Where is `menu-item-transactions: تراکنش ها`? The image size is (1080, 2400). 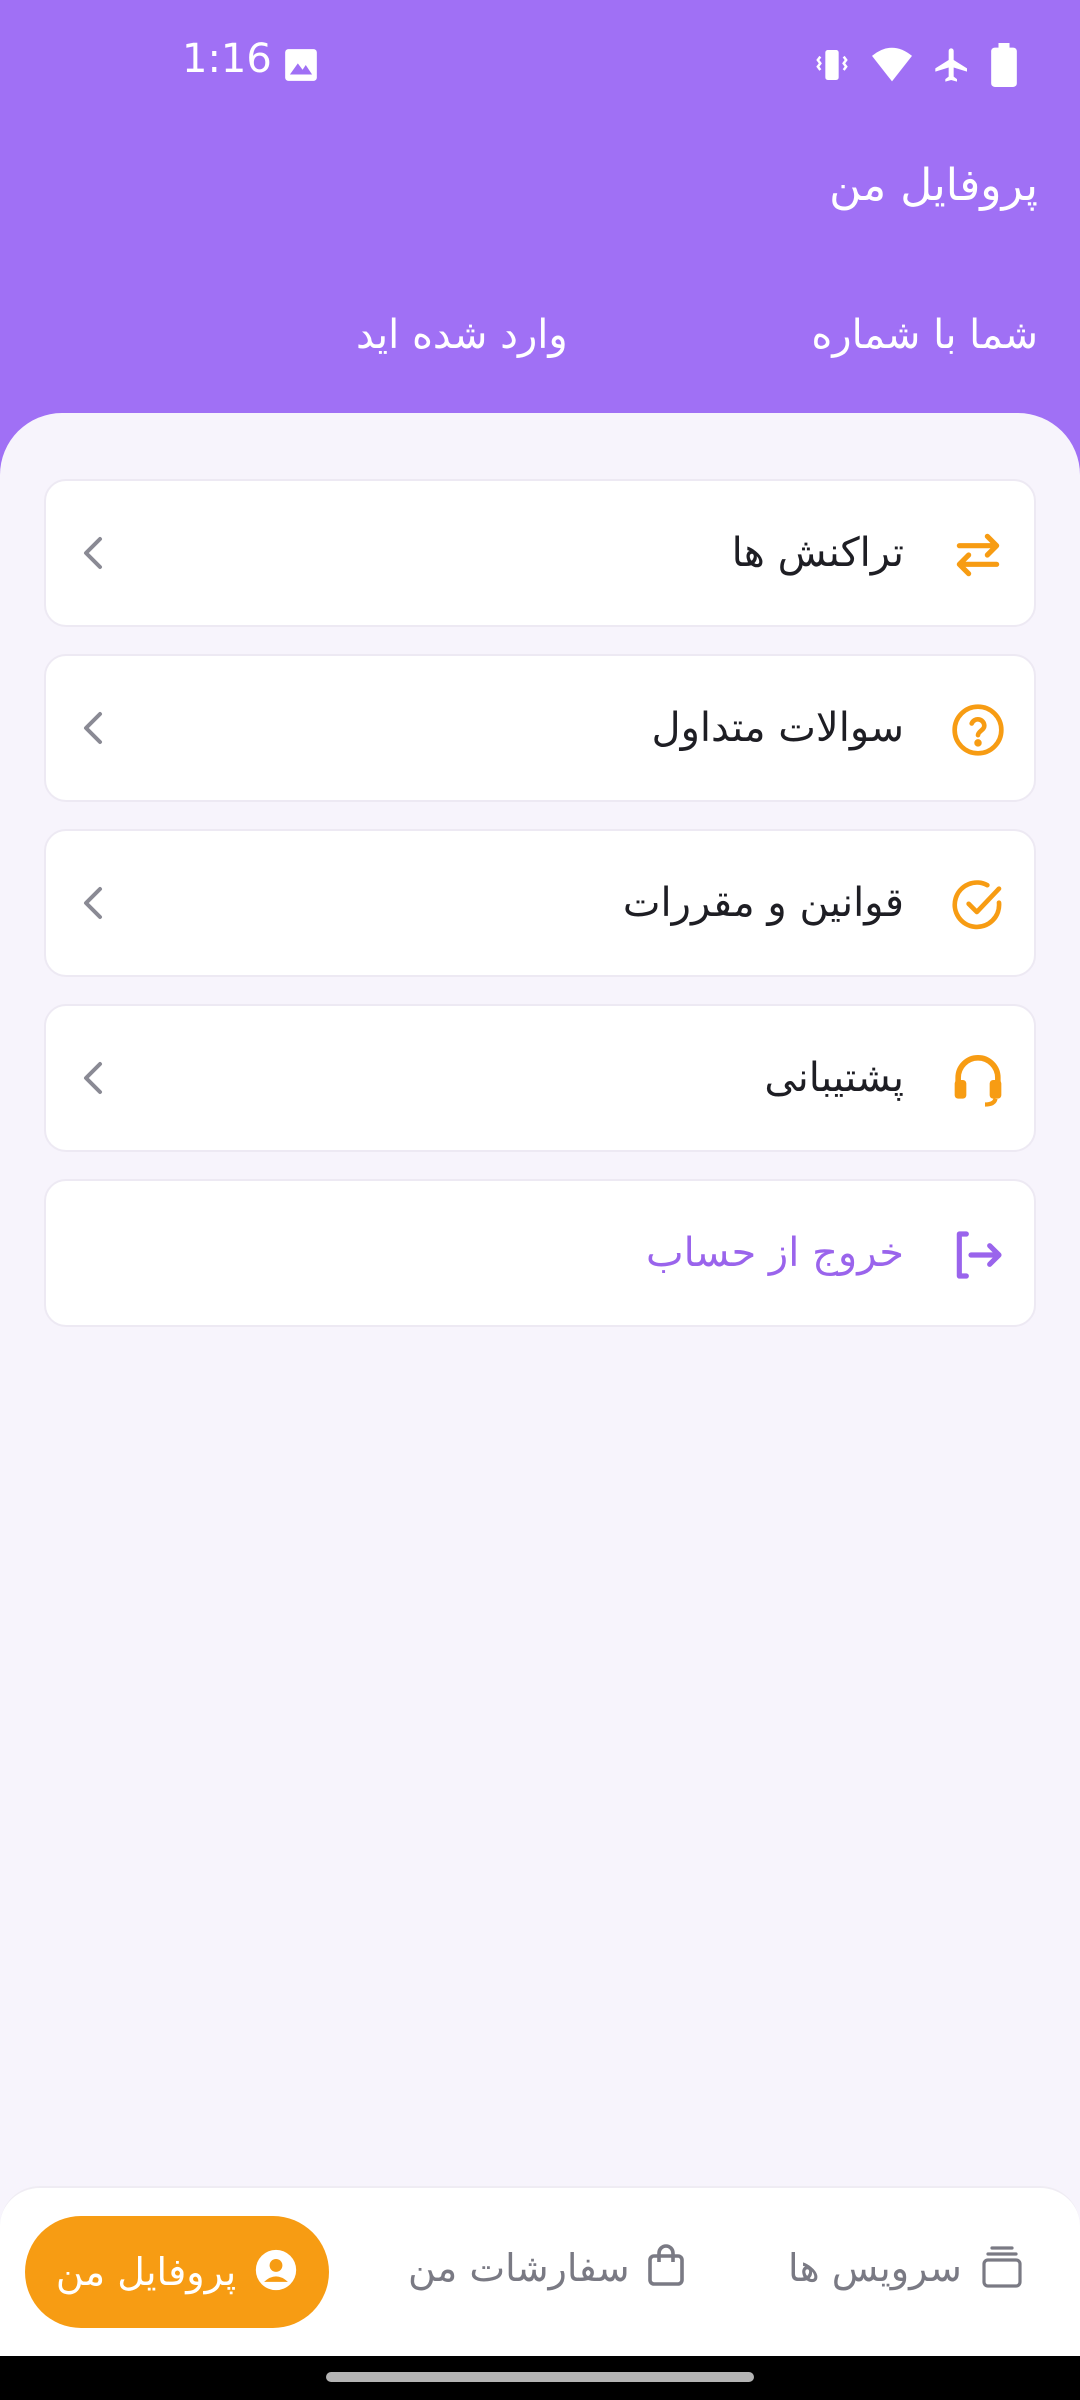
menu-item-transactions: تراکنش ها is located at coordinates (540, 553).